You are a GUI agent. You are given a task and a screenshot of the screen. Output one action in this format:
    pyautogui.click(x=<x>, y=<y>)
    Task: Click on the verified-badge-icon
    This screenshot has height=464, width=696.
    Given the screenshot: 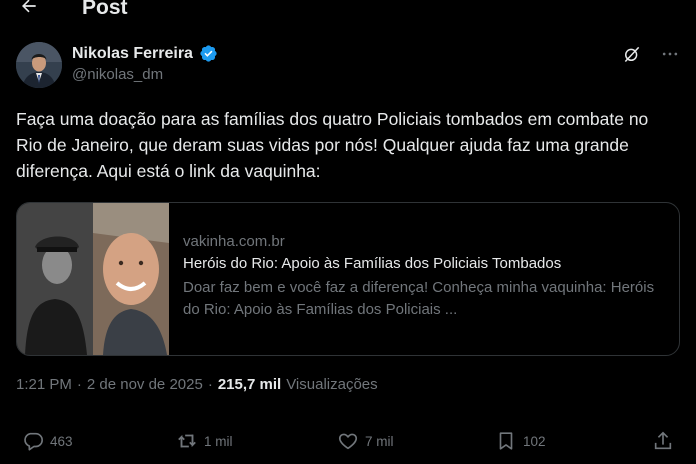 What is the action you would take?
    pyautogui.click(x=208, y=53)
    